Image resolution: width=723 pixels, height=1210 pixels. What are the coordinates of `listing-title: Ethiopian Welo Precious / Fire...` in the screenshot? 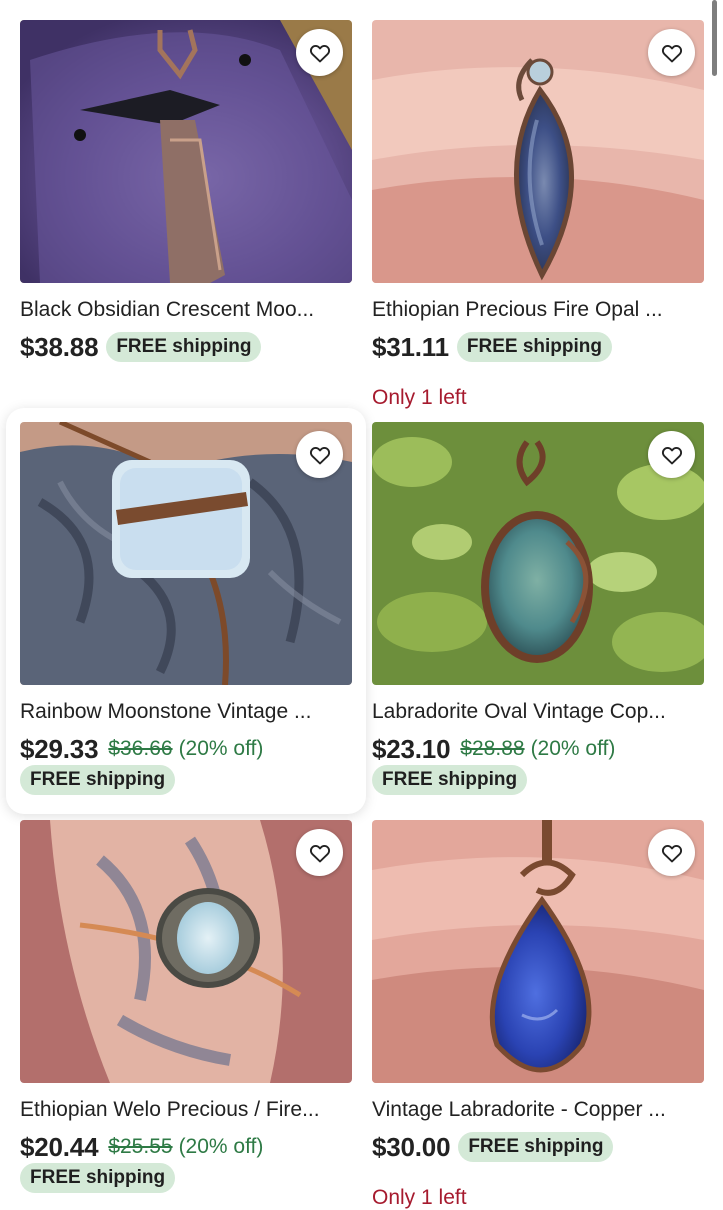 It's located at (186, 1110).